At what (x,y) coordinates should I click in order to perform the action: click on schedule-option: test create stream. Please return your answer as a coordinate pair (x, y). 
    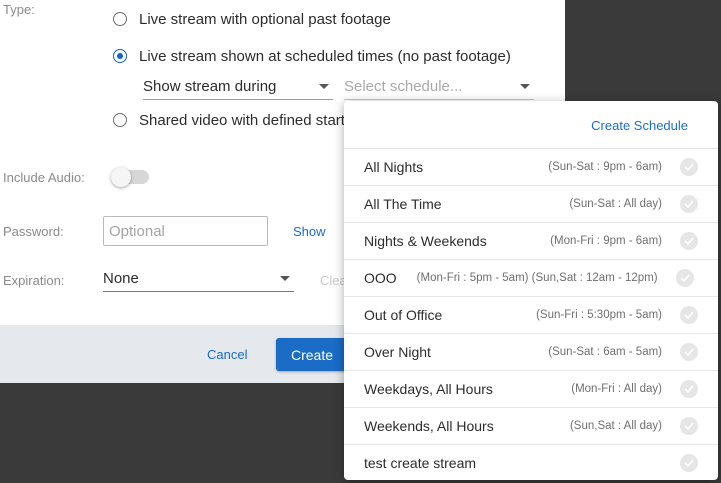
    Looking at the image, I should click on (531, 462).